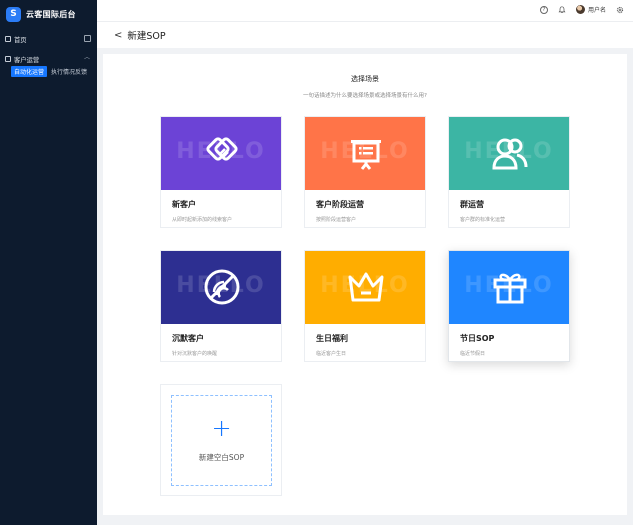 The height and width of the screenshot is (525, 633). What do you see at coordinates (69, 71) in the screenshot?
I see `sidebar-subitem-execution-feedback: 执行情况反馈` at bounding box center [69, 71].